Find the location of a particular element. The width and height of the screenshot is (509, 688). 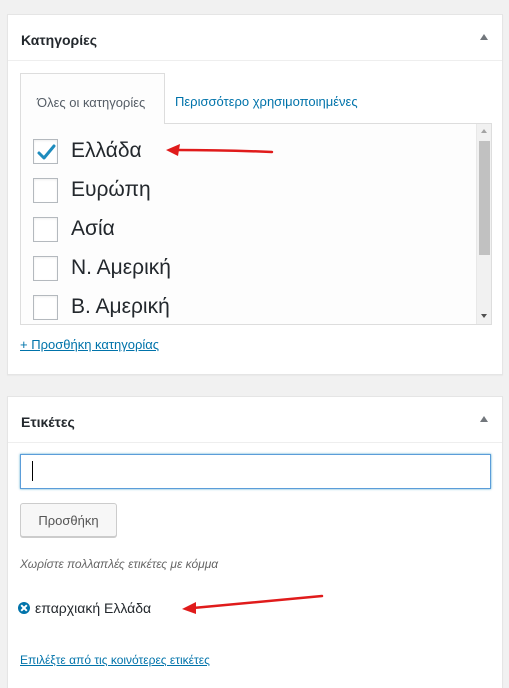

category-item-europe: Ευρώπη is located at coordinates (92, 190).